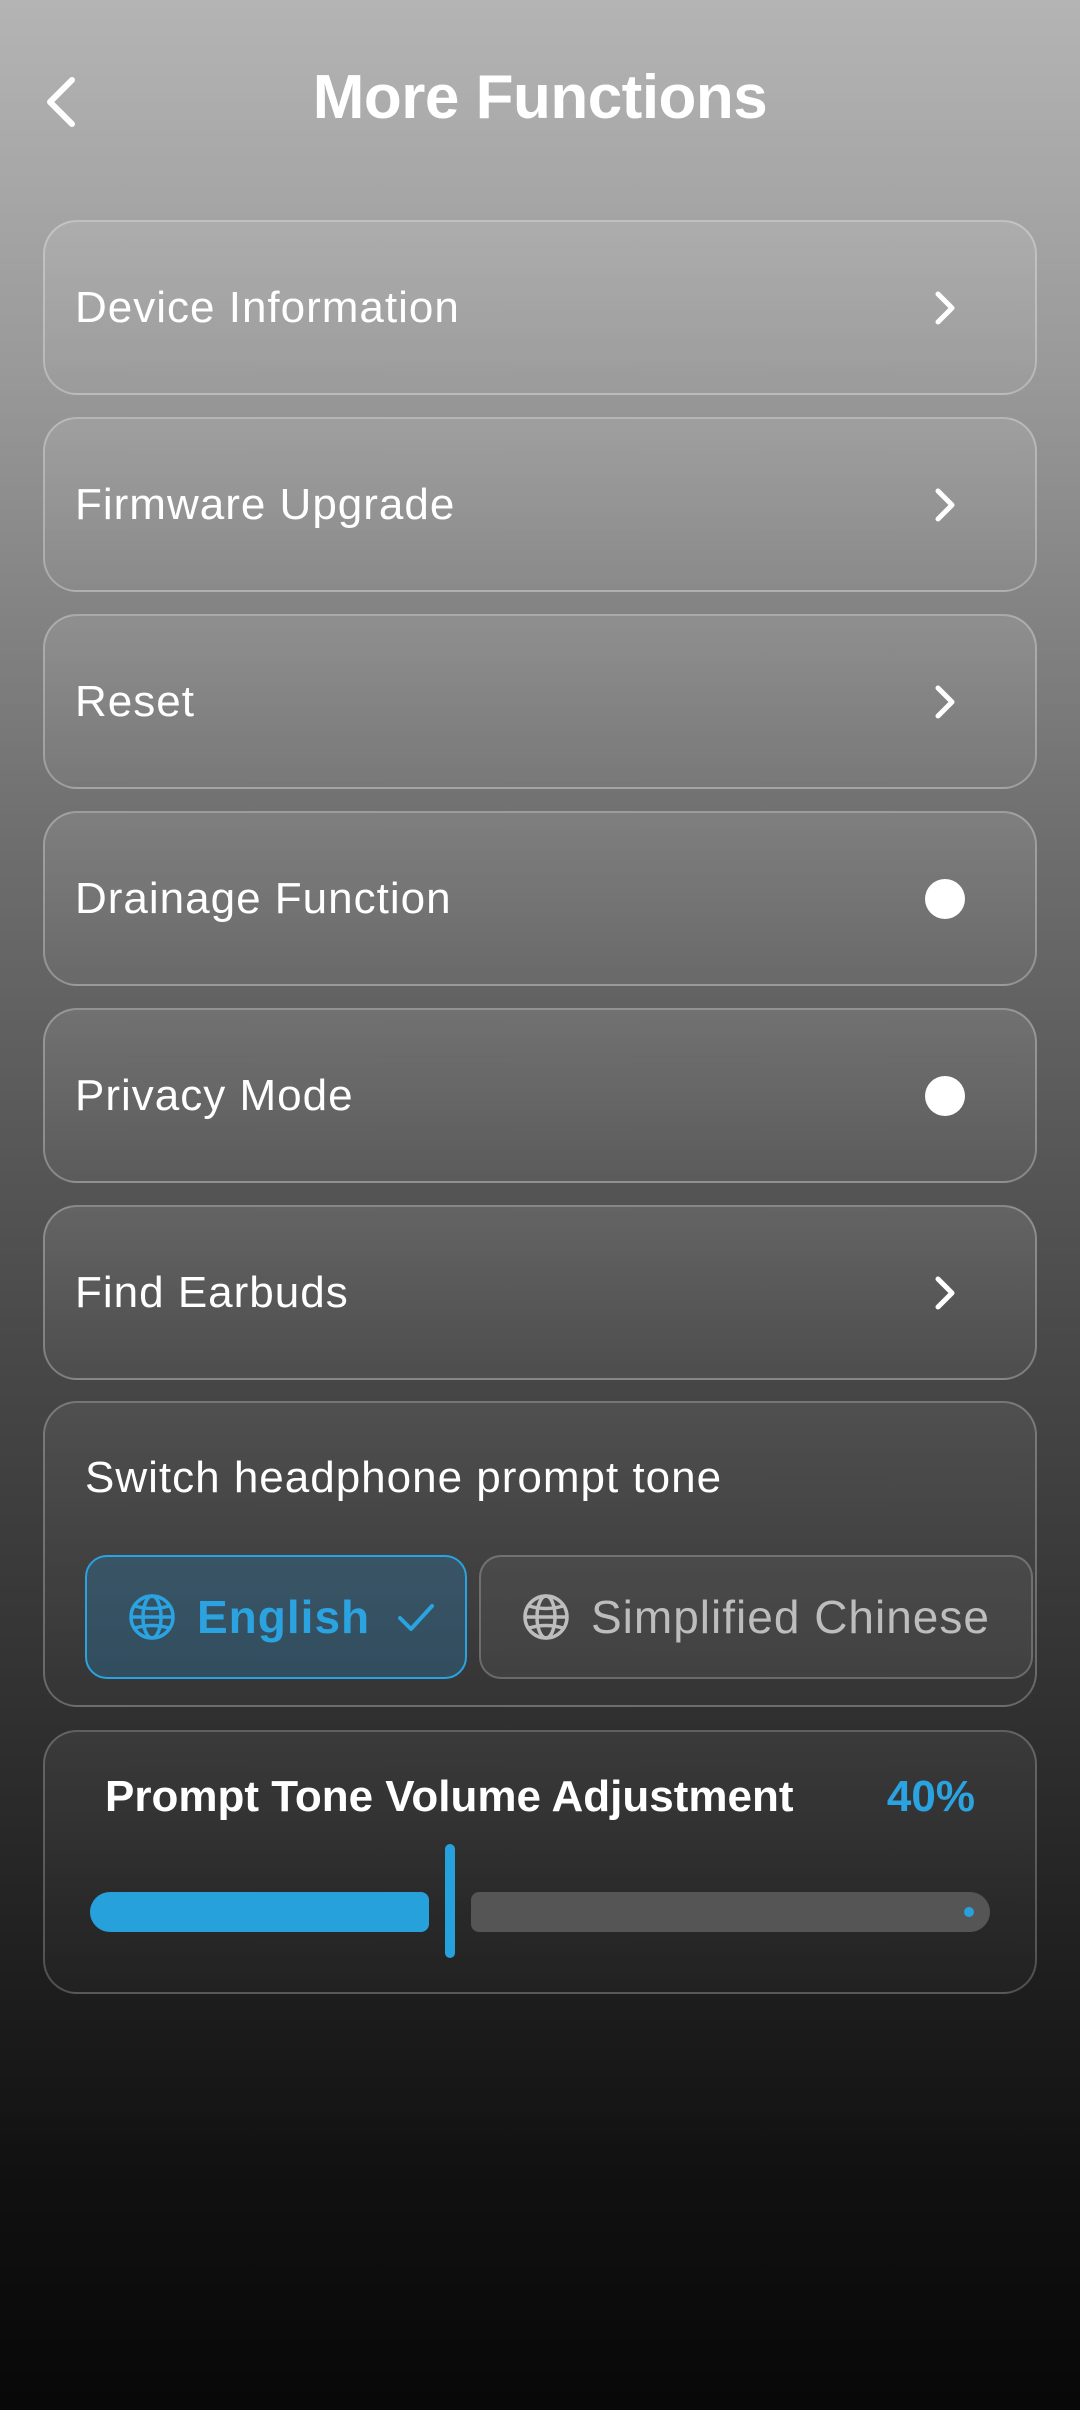 This screenshot has height=2410, width=1080. Describe the element at coordinates (540, 504) in the screenshot. I see `firmware-upgrade-row: Firmware Upgrade` at that location.